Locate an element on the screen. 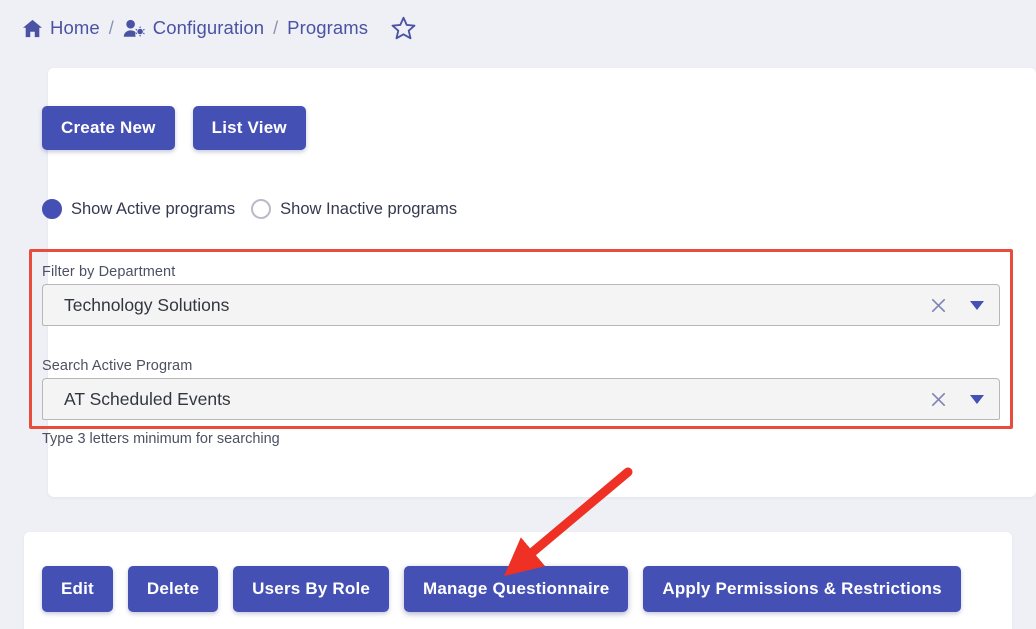 Image resolution: width=1036 pixels, height=629 pixels. radio-label-inactive: Show Inactive programs is located at coordinates (369, 208).